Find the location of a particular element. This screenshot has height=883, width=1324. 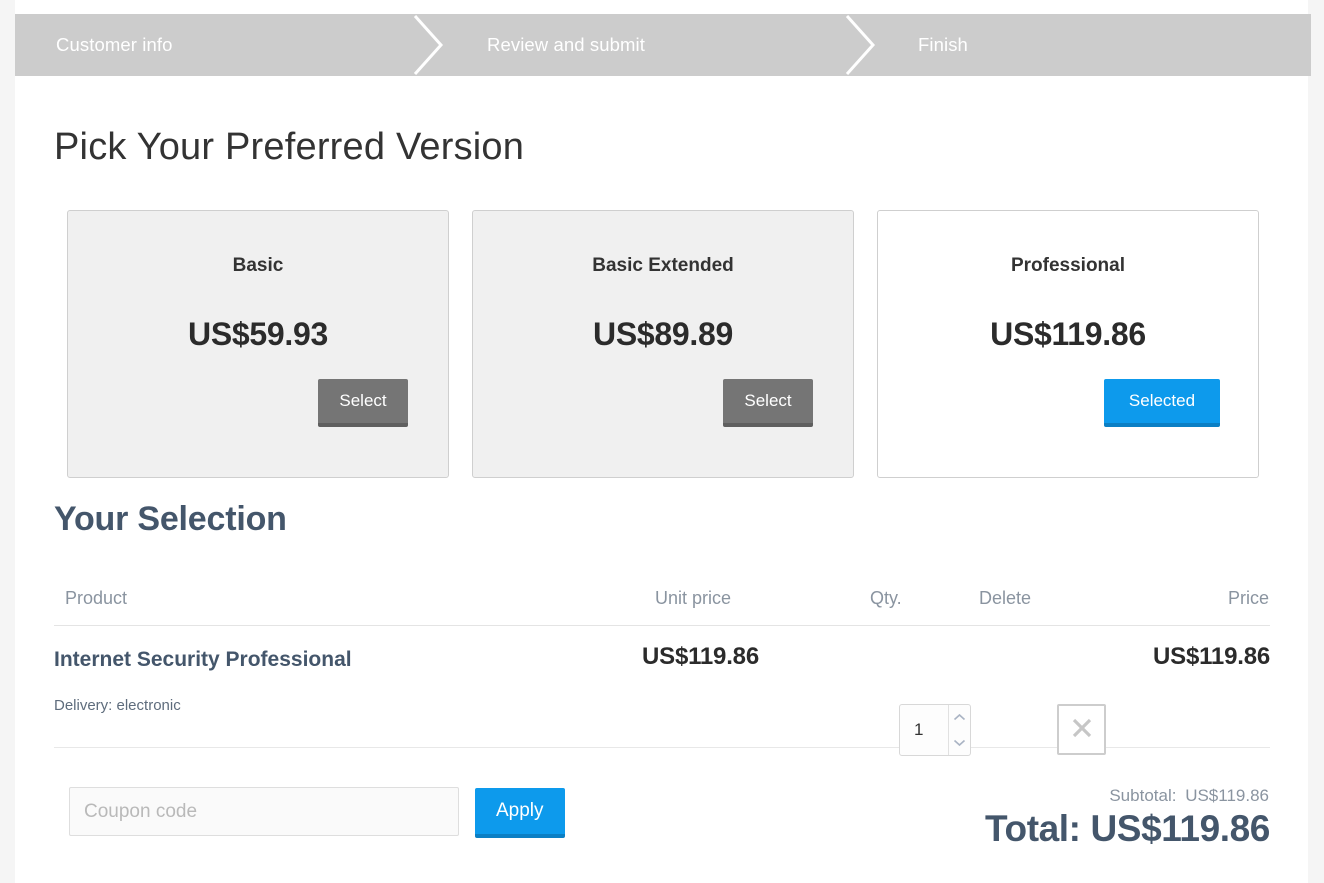

column-header-qty: Qty. is located at coordinates (886, 598).